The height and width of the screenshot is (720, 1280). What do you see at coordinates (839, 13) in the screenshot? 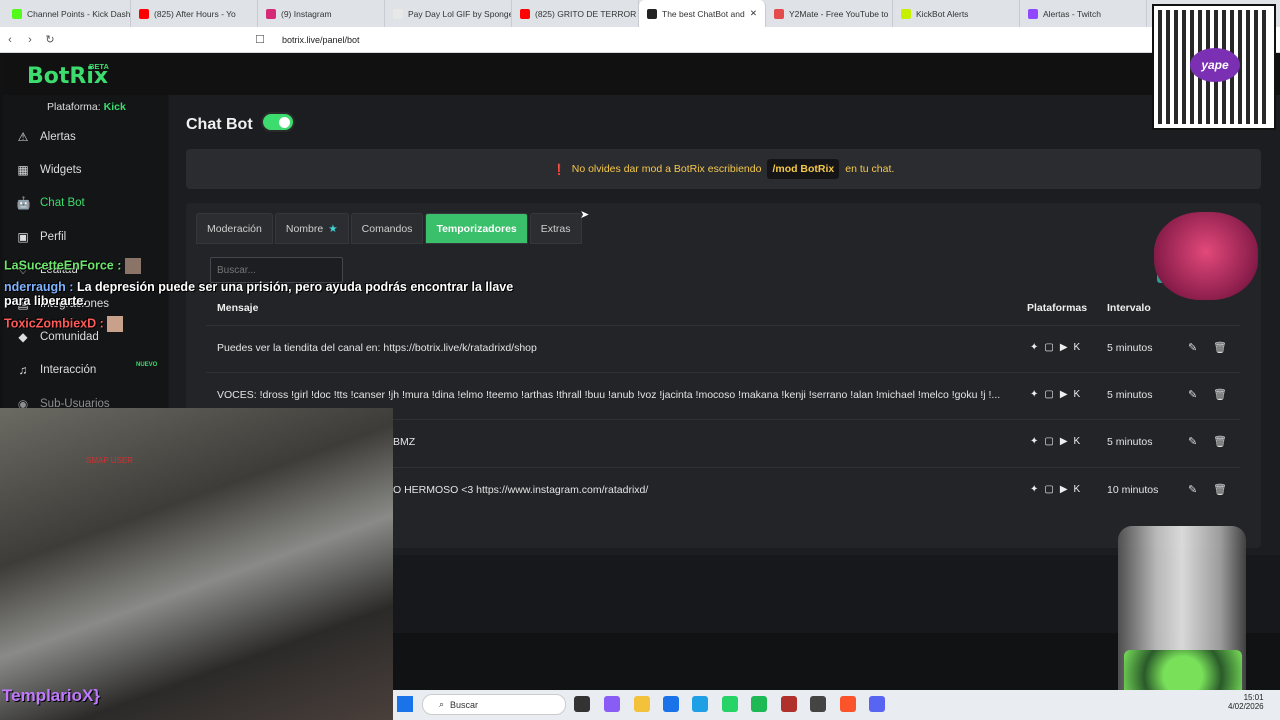
I see `browser-tab-label: Y2Mate - Free YouTube to` at bounding box center [839, 13].